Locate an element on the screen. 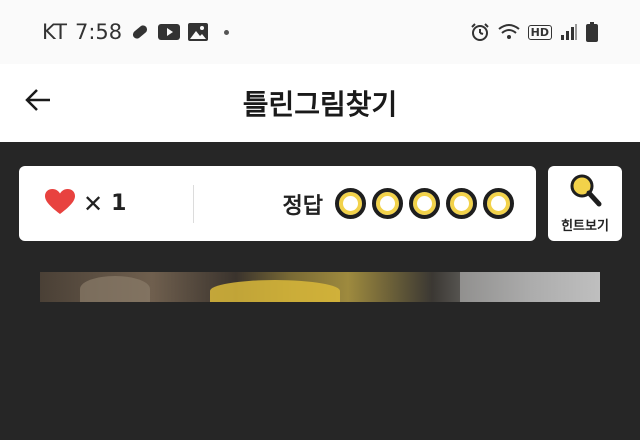 This screenshot has height=440, width=640. arrow-left-icon is located at coordinates (38, 102).